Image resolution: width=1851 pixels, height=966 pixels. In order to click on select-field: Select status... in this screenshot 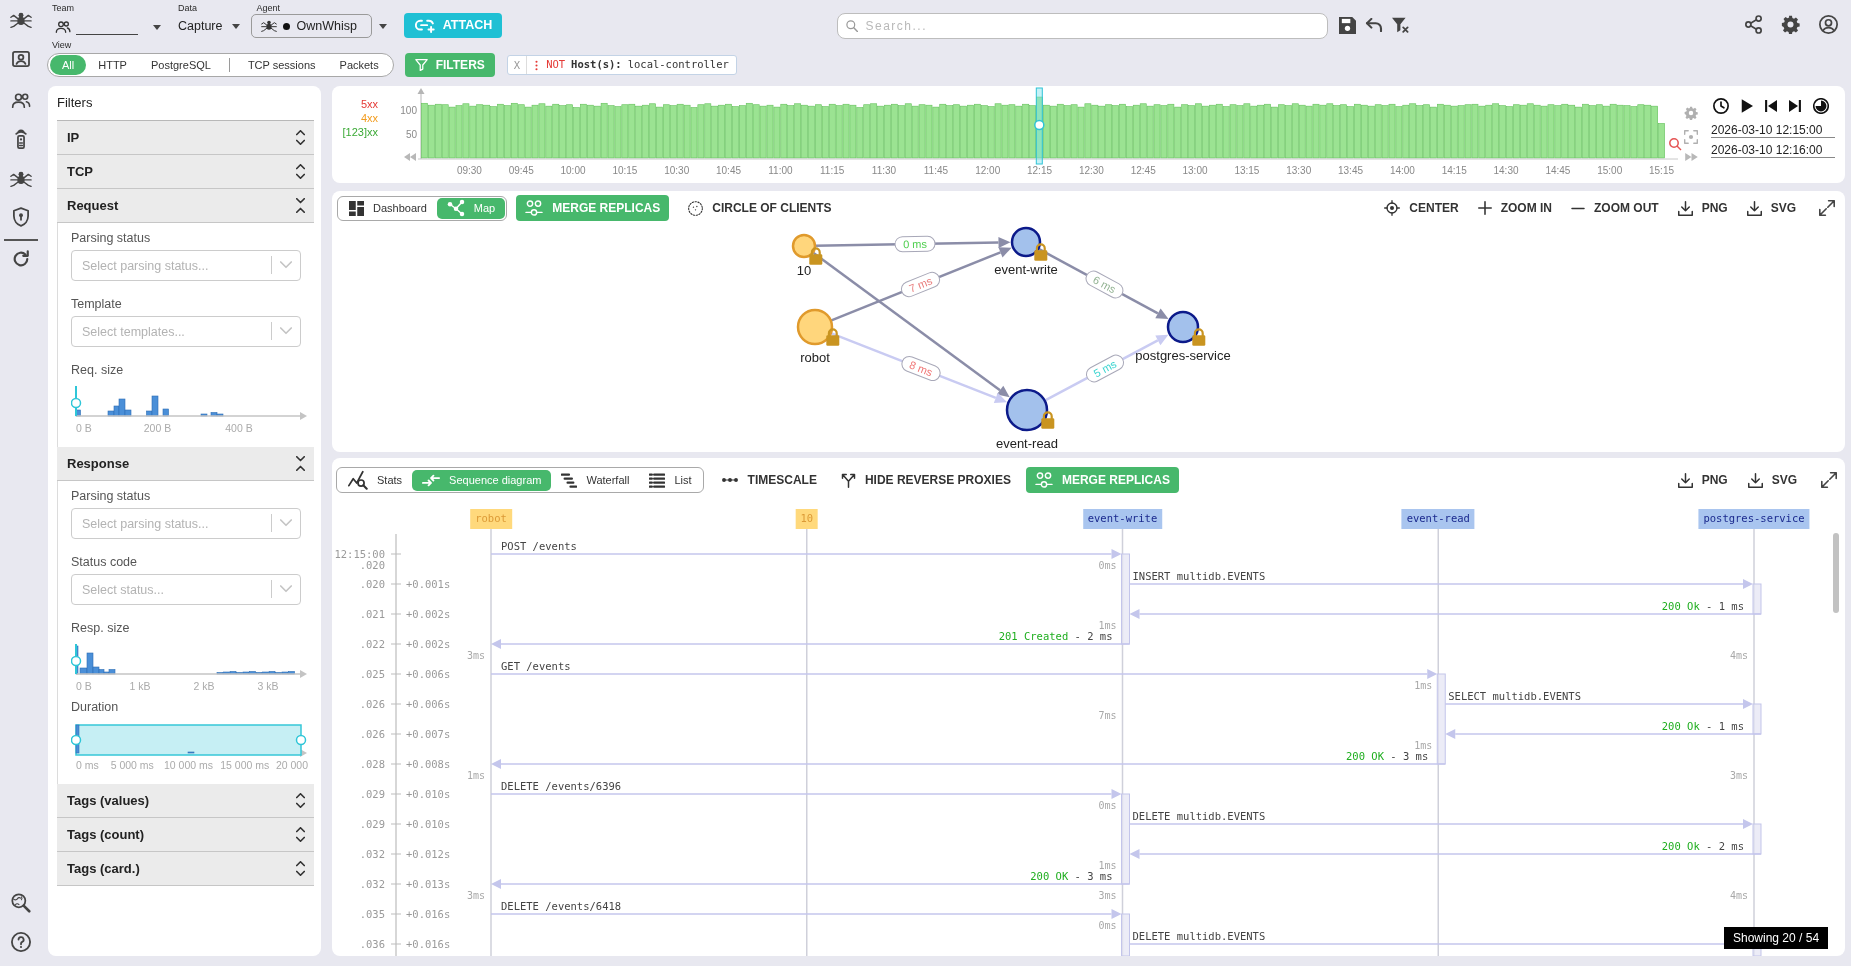, I will do `click(186, 589)`.